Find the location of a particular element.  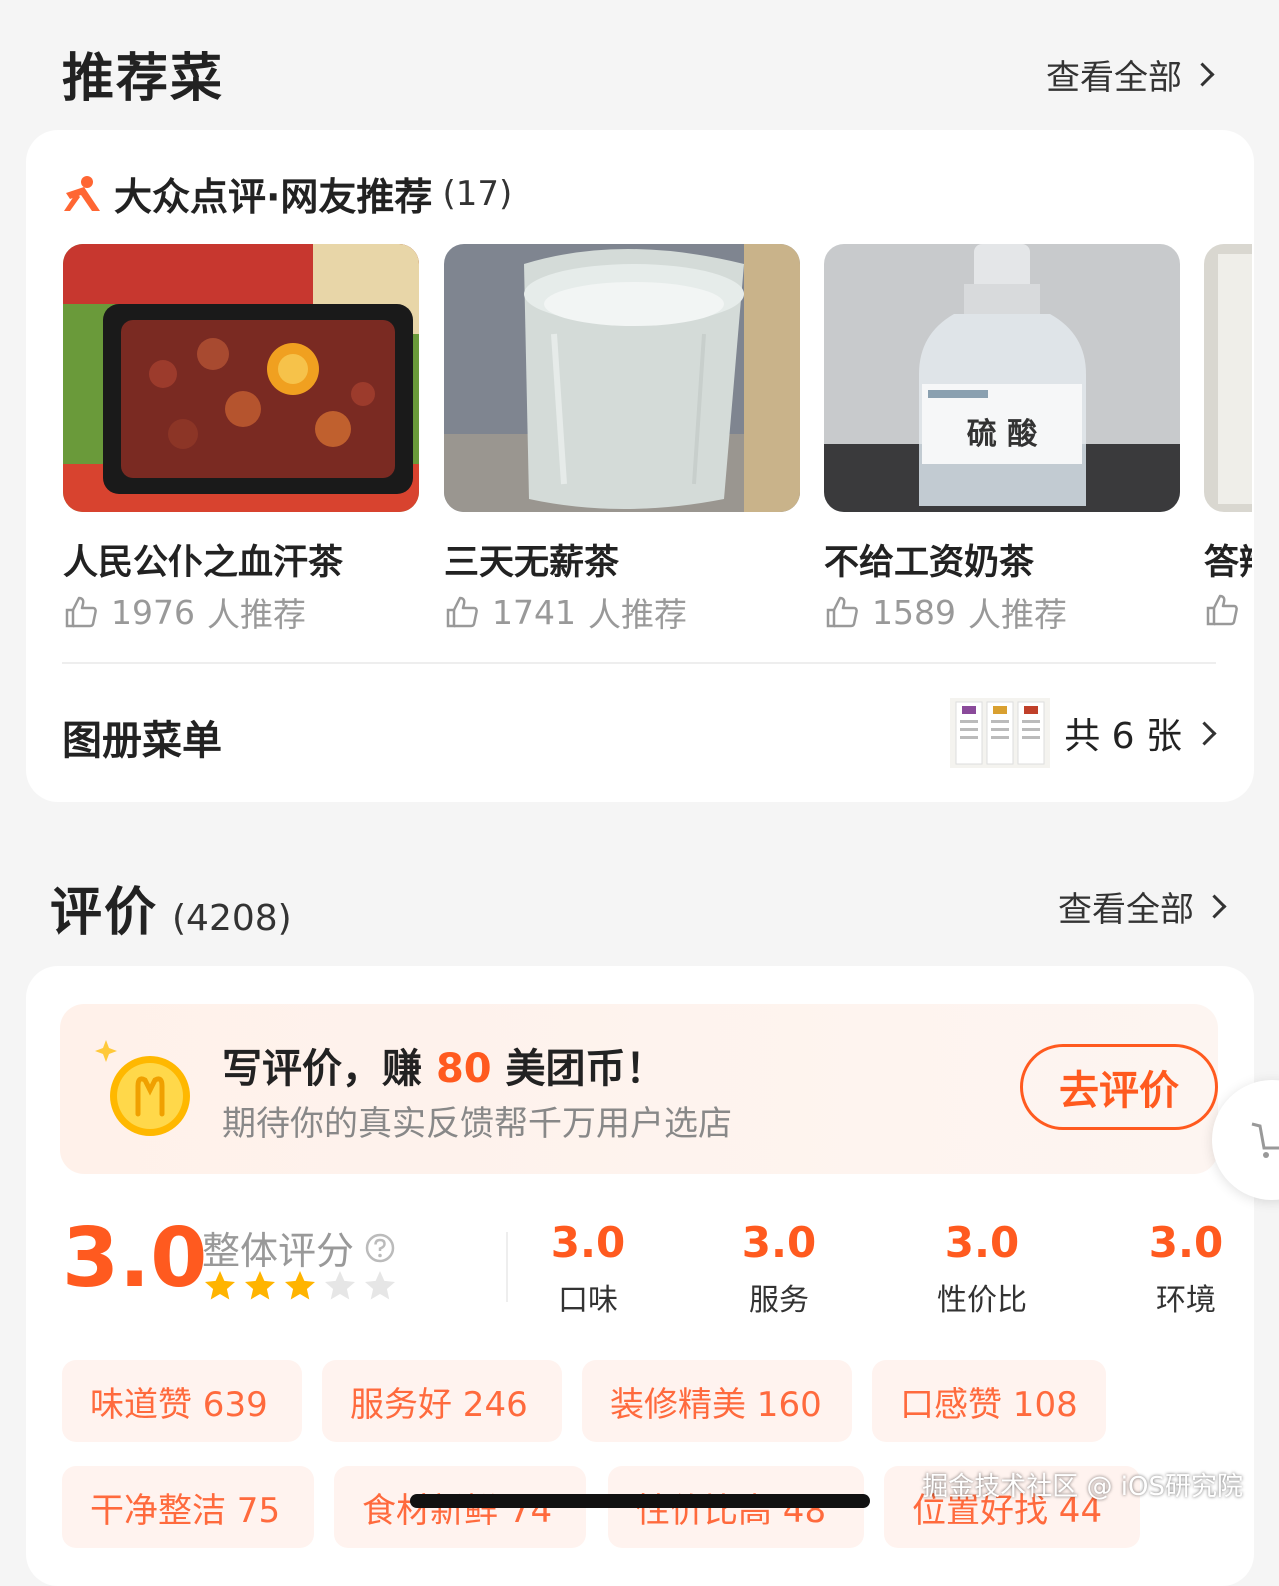

rating-taste: 3.0 口味 is located at coordinates (588, 1268).